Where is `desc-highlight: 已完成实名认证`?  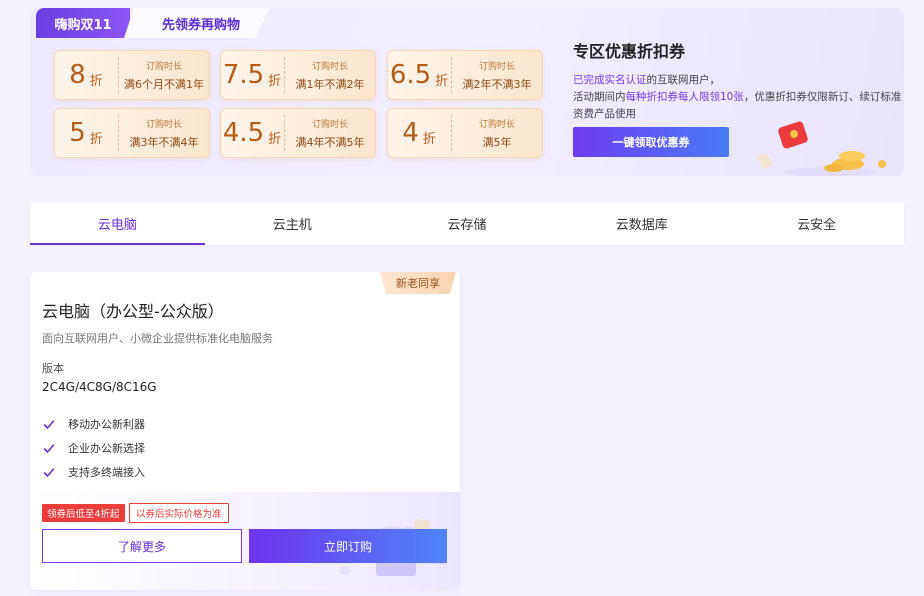
desc-highlight: 已完成实名认证 is located at coordinates (610, 80).